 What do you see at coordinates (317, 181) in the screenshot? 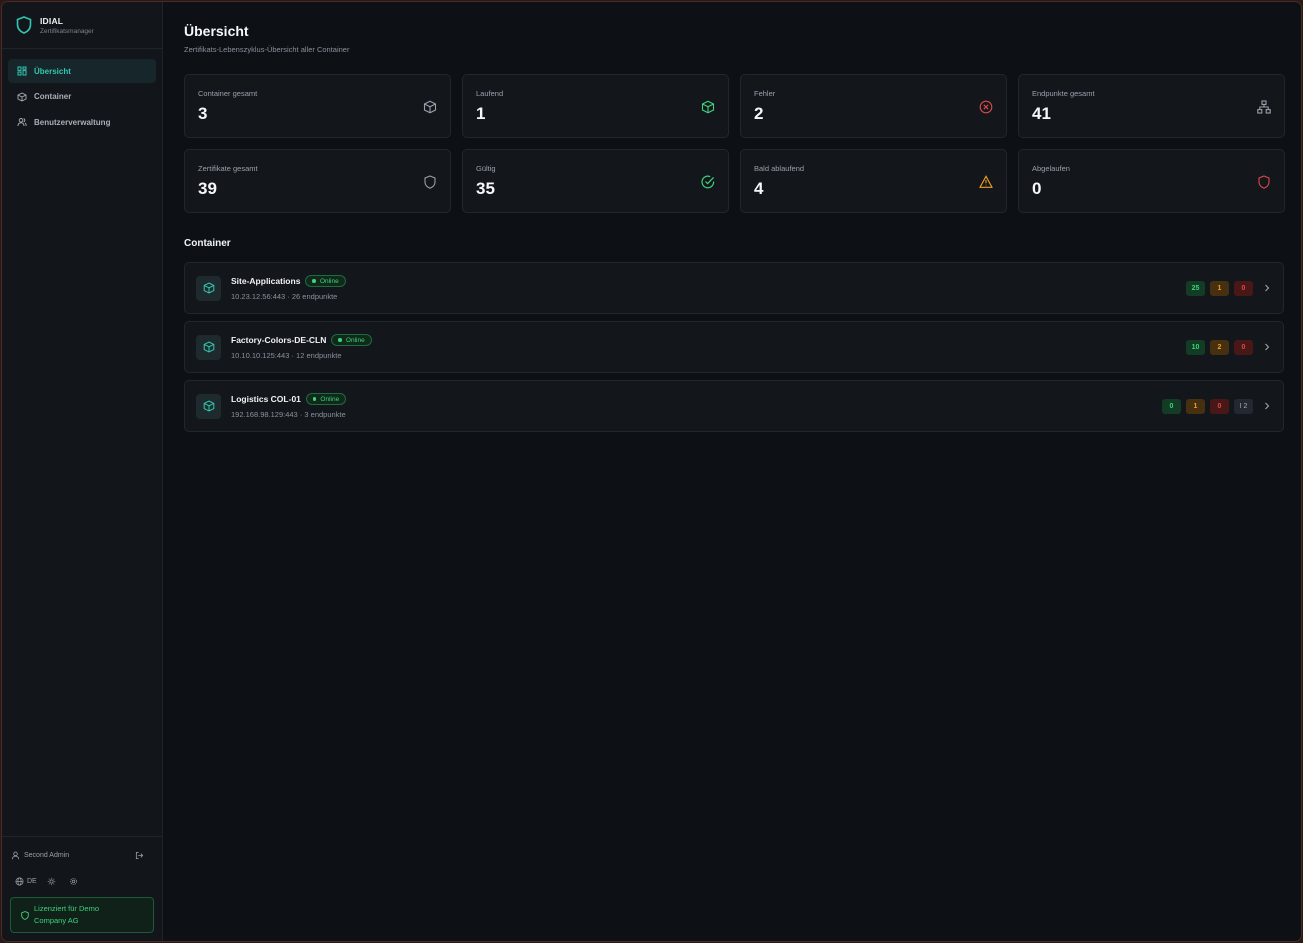
I see `stat-card-zertifikate-gesamt: Zertifikate gesamt 39` at bounding box center [317, 181].